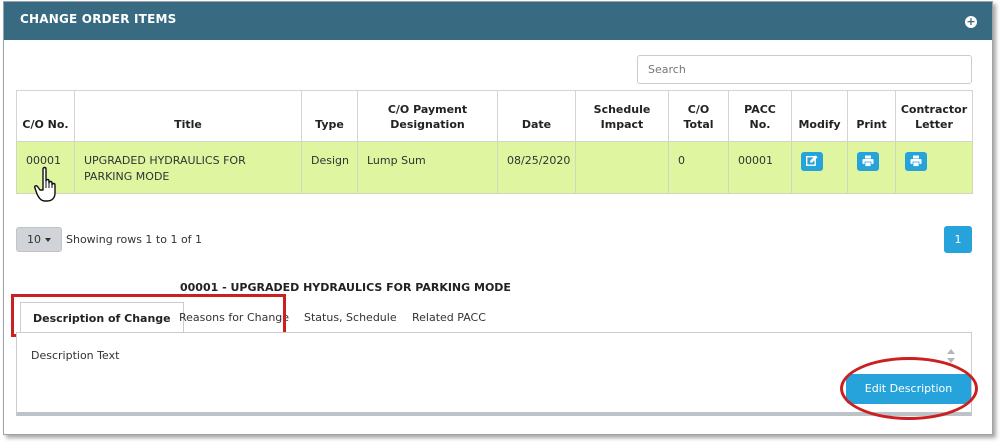 This screenshot has height=443, width=1007. I want to click on search-input, so click(804, 69).